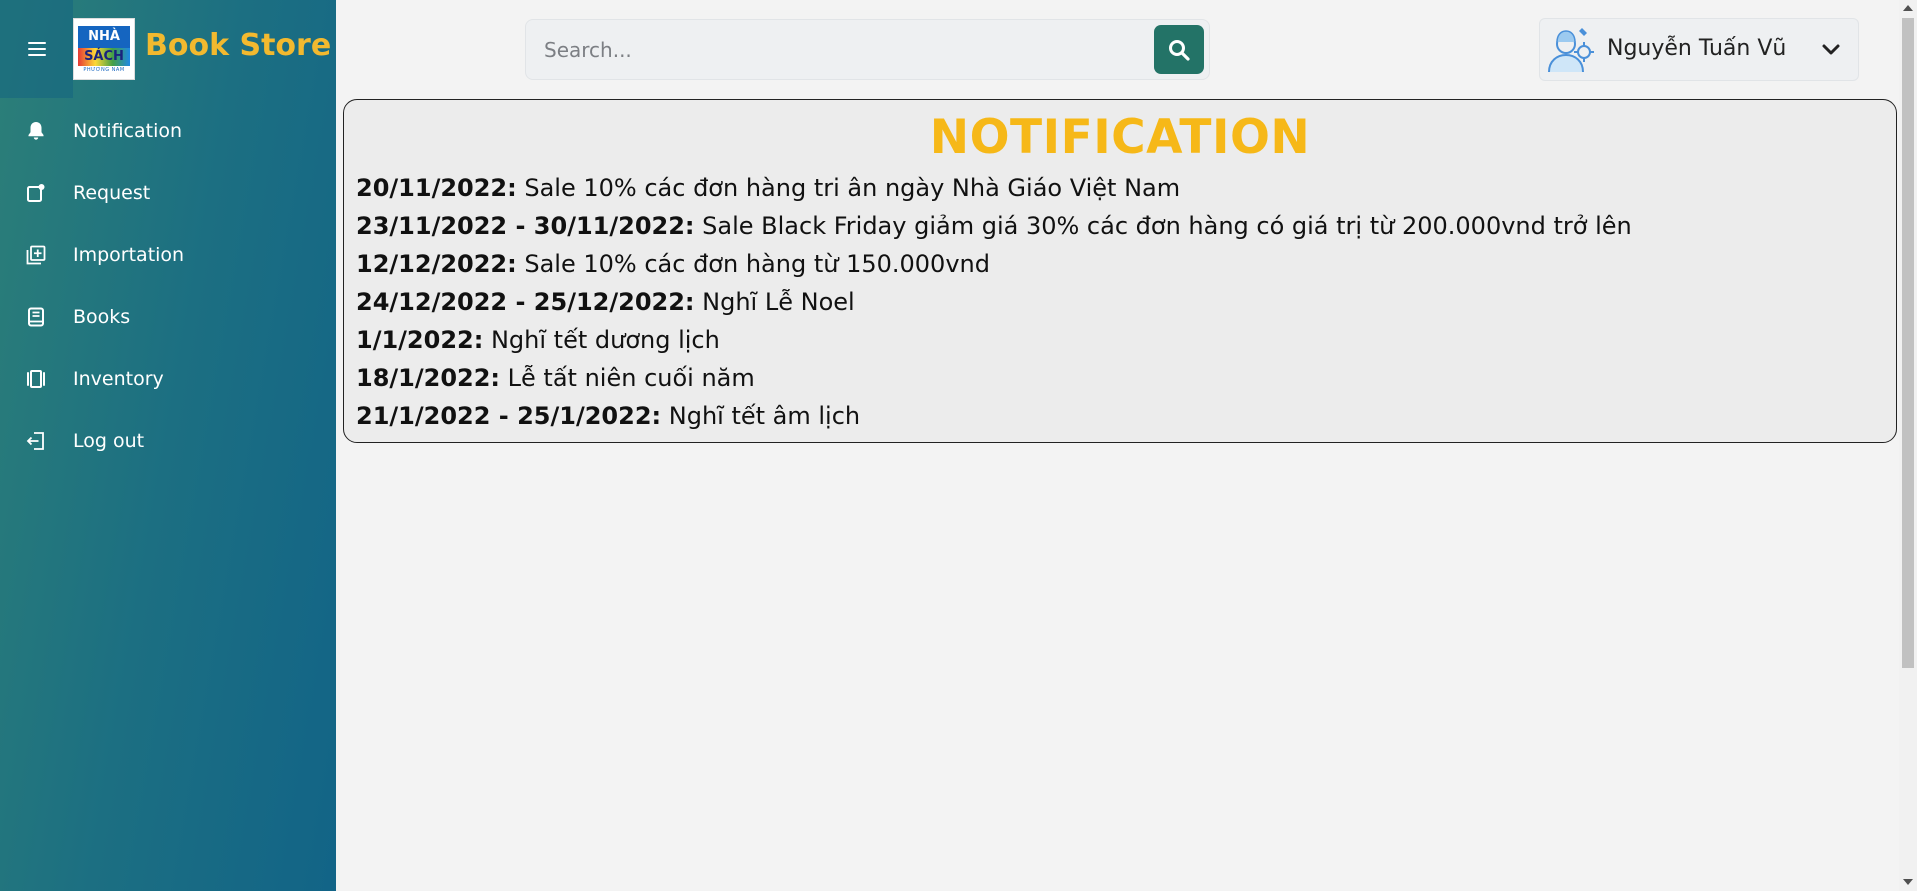 The height and width of the screenshot is (891, 1917). I want to click on book-icon, so click(36, 317).